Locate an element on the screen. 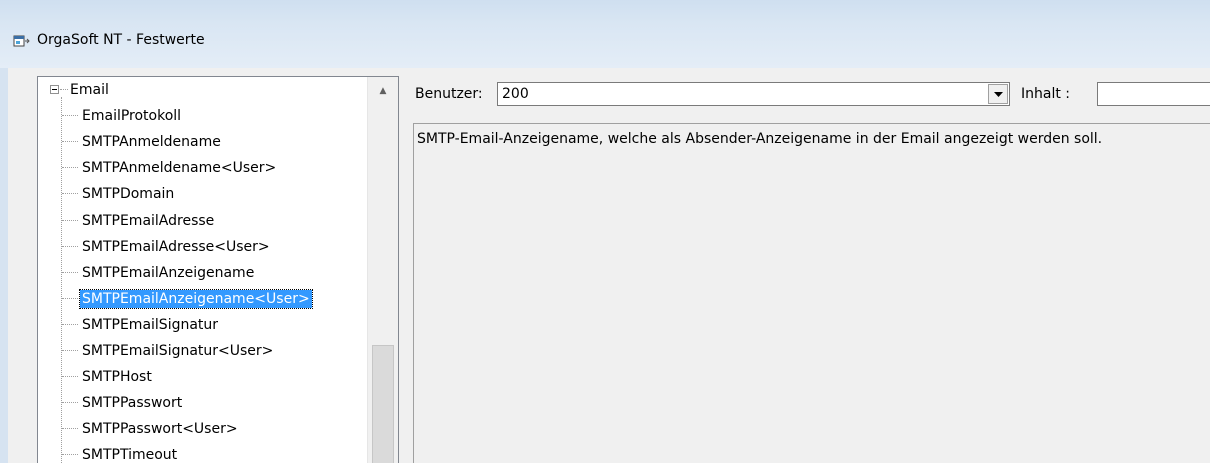 This screenshot has width=1210, height=463. user-combobox-value: 200 is located at coordinates (515, 94).